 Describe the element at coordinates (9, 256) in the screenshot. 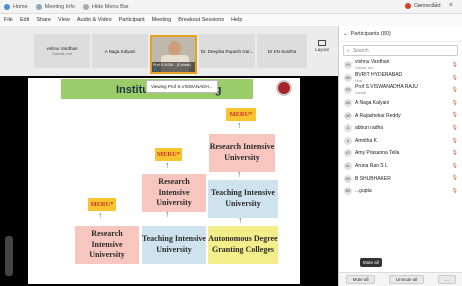

I see `annotation-toolbar` at that location.